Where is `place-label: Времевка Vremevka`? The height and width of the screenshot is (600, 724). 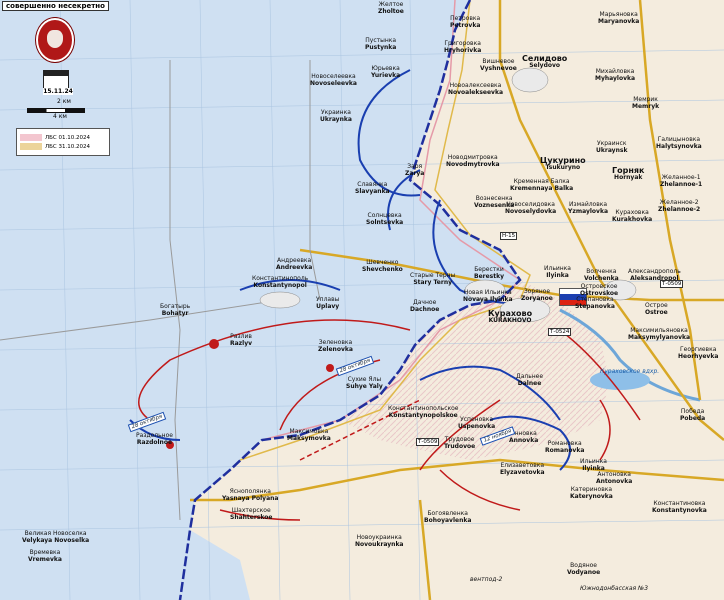 place-label: Времевка Vremevka is located at coordinates (45, 556).